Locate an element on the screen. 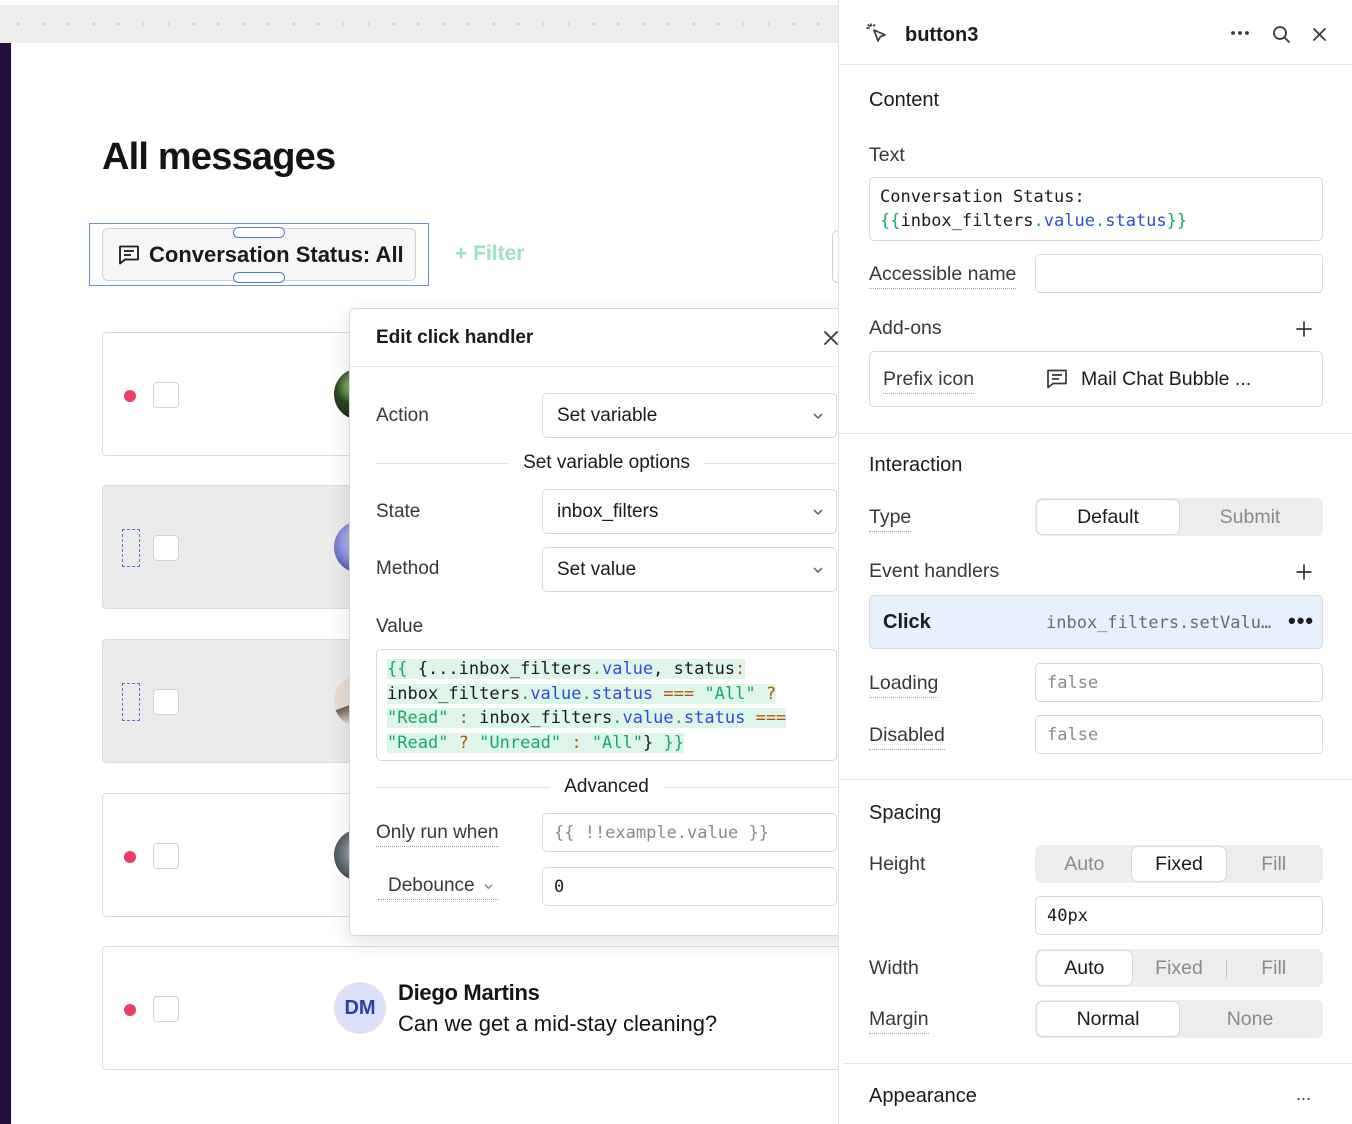 Image resolution: width=1352 pixels, height=1124 pixels. event-handler-row: Click inbox_filters.setValue(...) ••• is located at coordinates (1096, 622).